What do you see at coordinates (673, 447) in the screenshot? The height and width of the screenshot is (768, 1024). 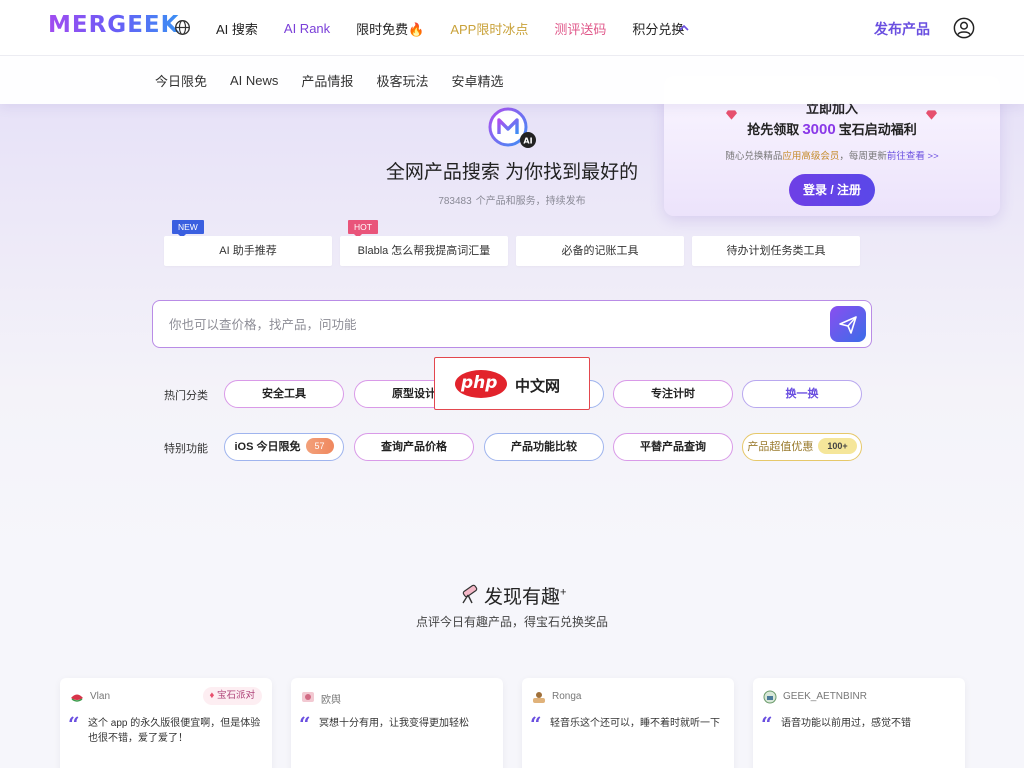 I see `feature-alternatives: 平替产品查询` at bounding box center [673, 447].